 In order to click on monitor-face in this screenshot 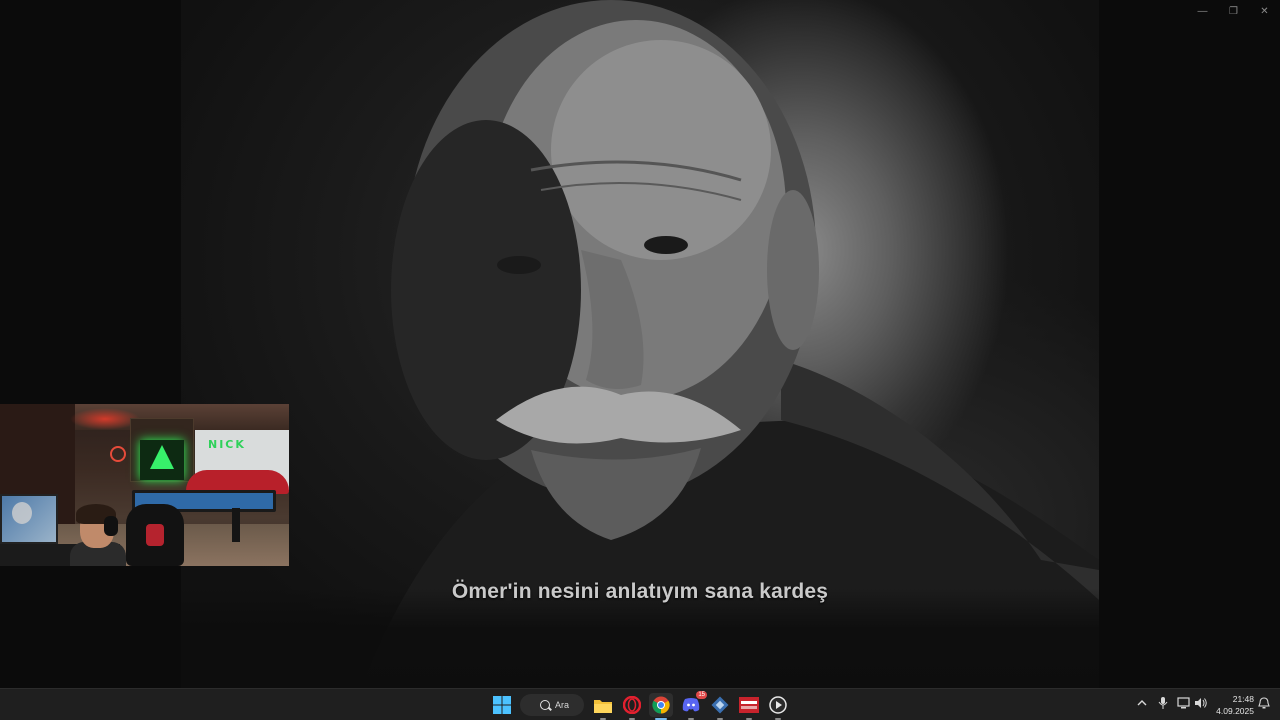, I will do `click(22, 513)`.